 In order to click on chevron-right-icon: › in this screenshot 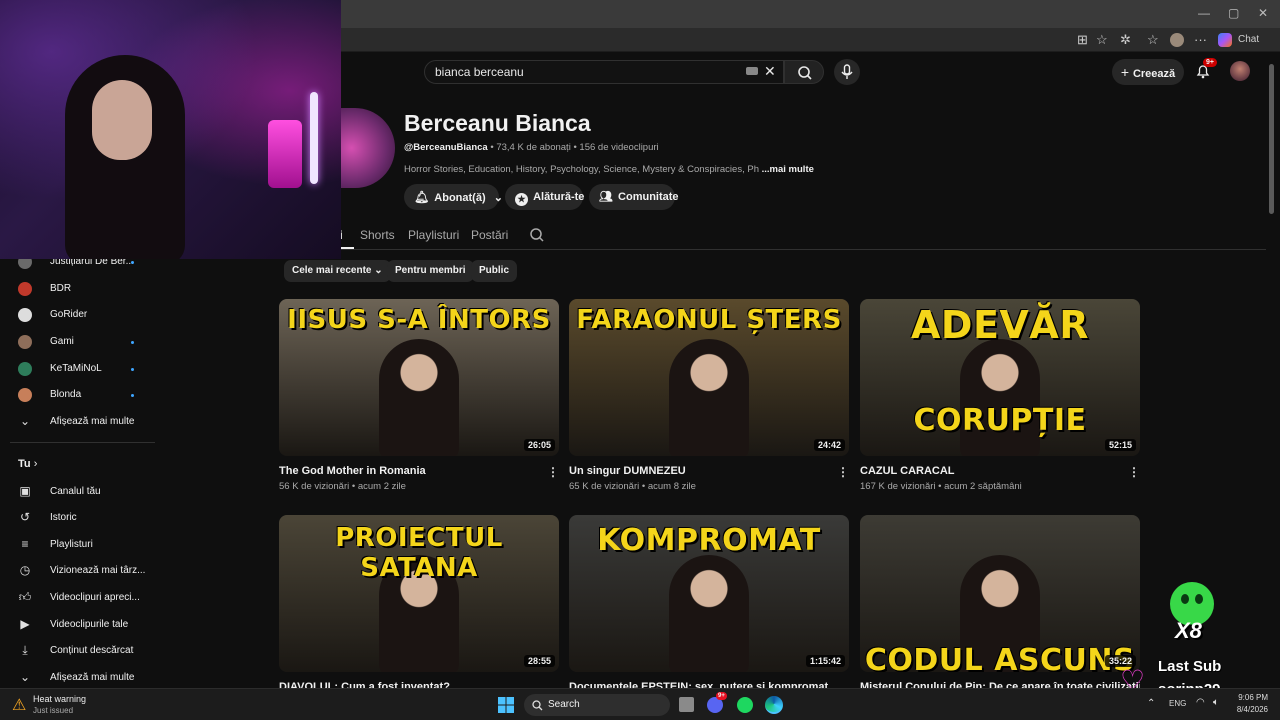, I will do `click(35, 464)`.